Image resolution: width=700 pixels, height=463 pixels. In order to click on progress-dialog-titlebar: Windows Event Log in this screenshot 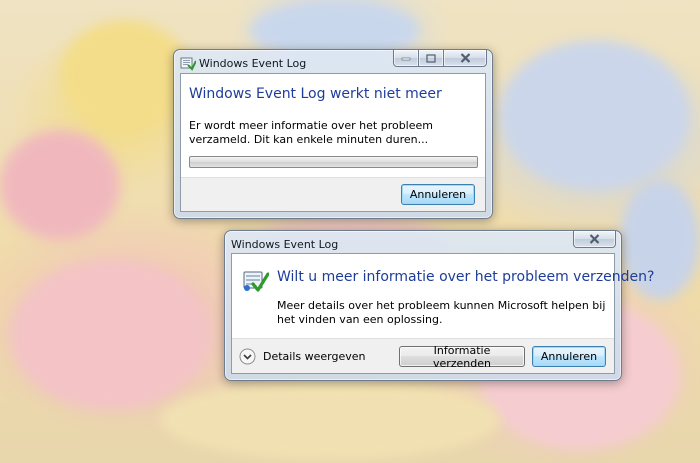, I will do `click(333, 62)`.